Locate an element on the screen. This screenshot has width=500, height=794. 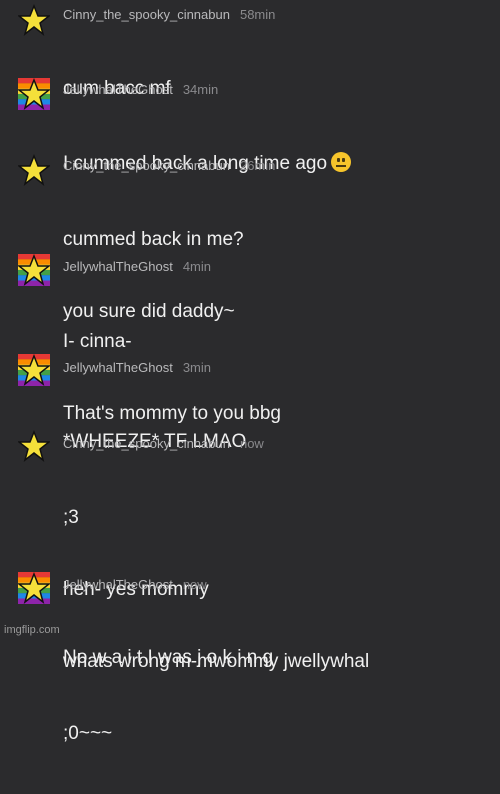
timestamp: 26min is located at coordinates (257, 165).